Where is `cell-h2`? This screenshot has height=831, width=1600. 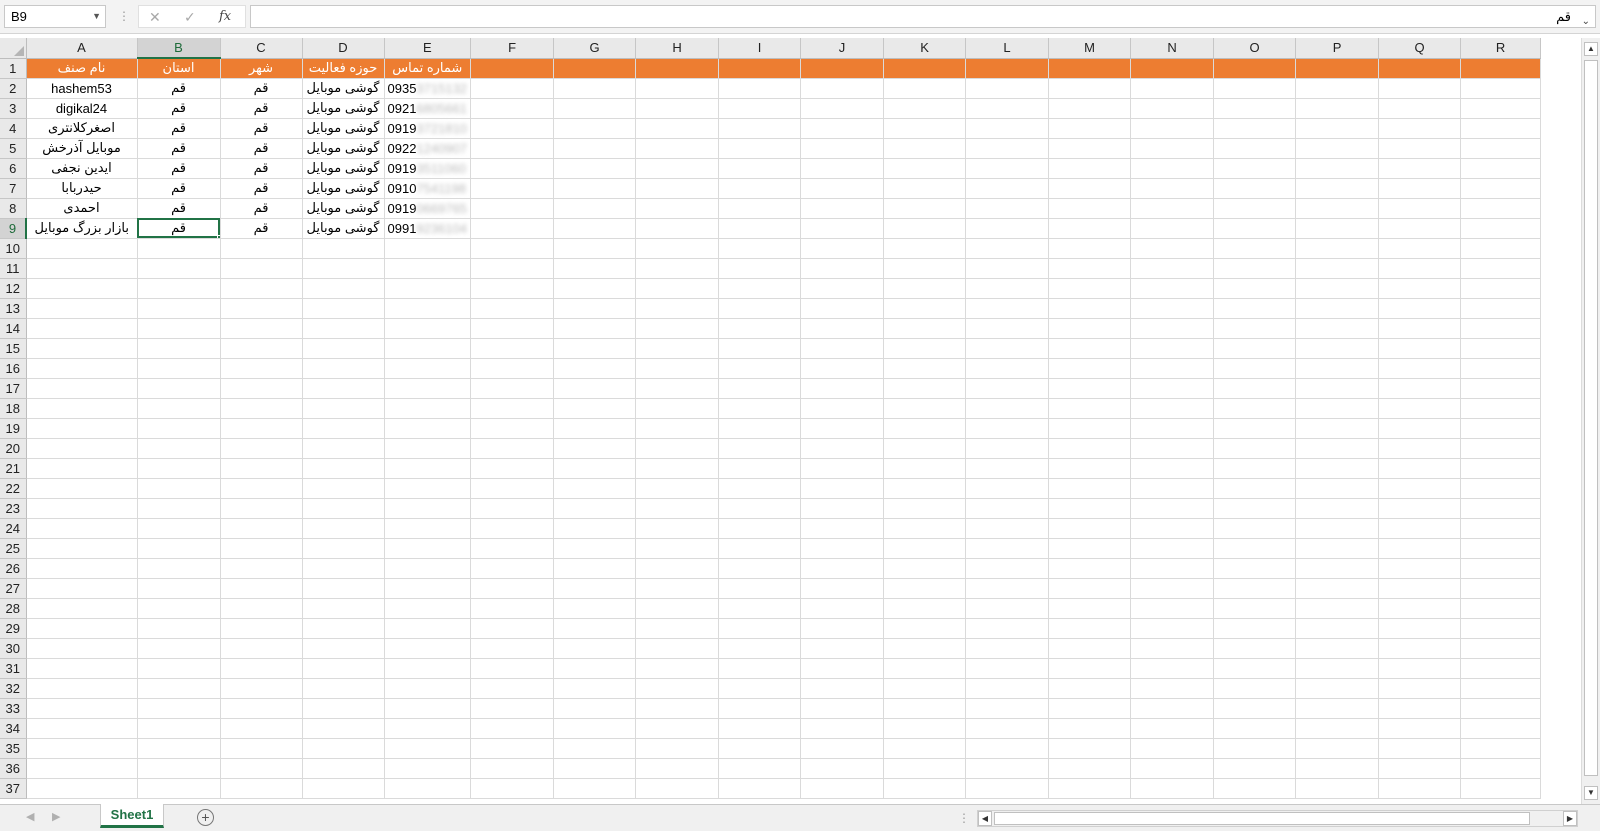
cell-h2 is located at coordinates (677, 88).